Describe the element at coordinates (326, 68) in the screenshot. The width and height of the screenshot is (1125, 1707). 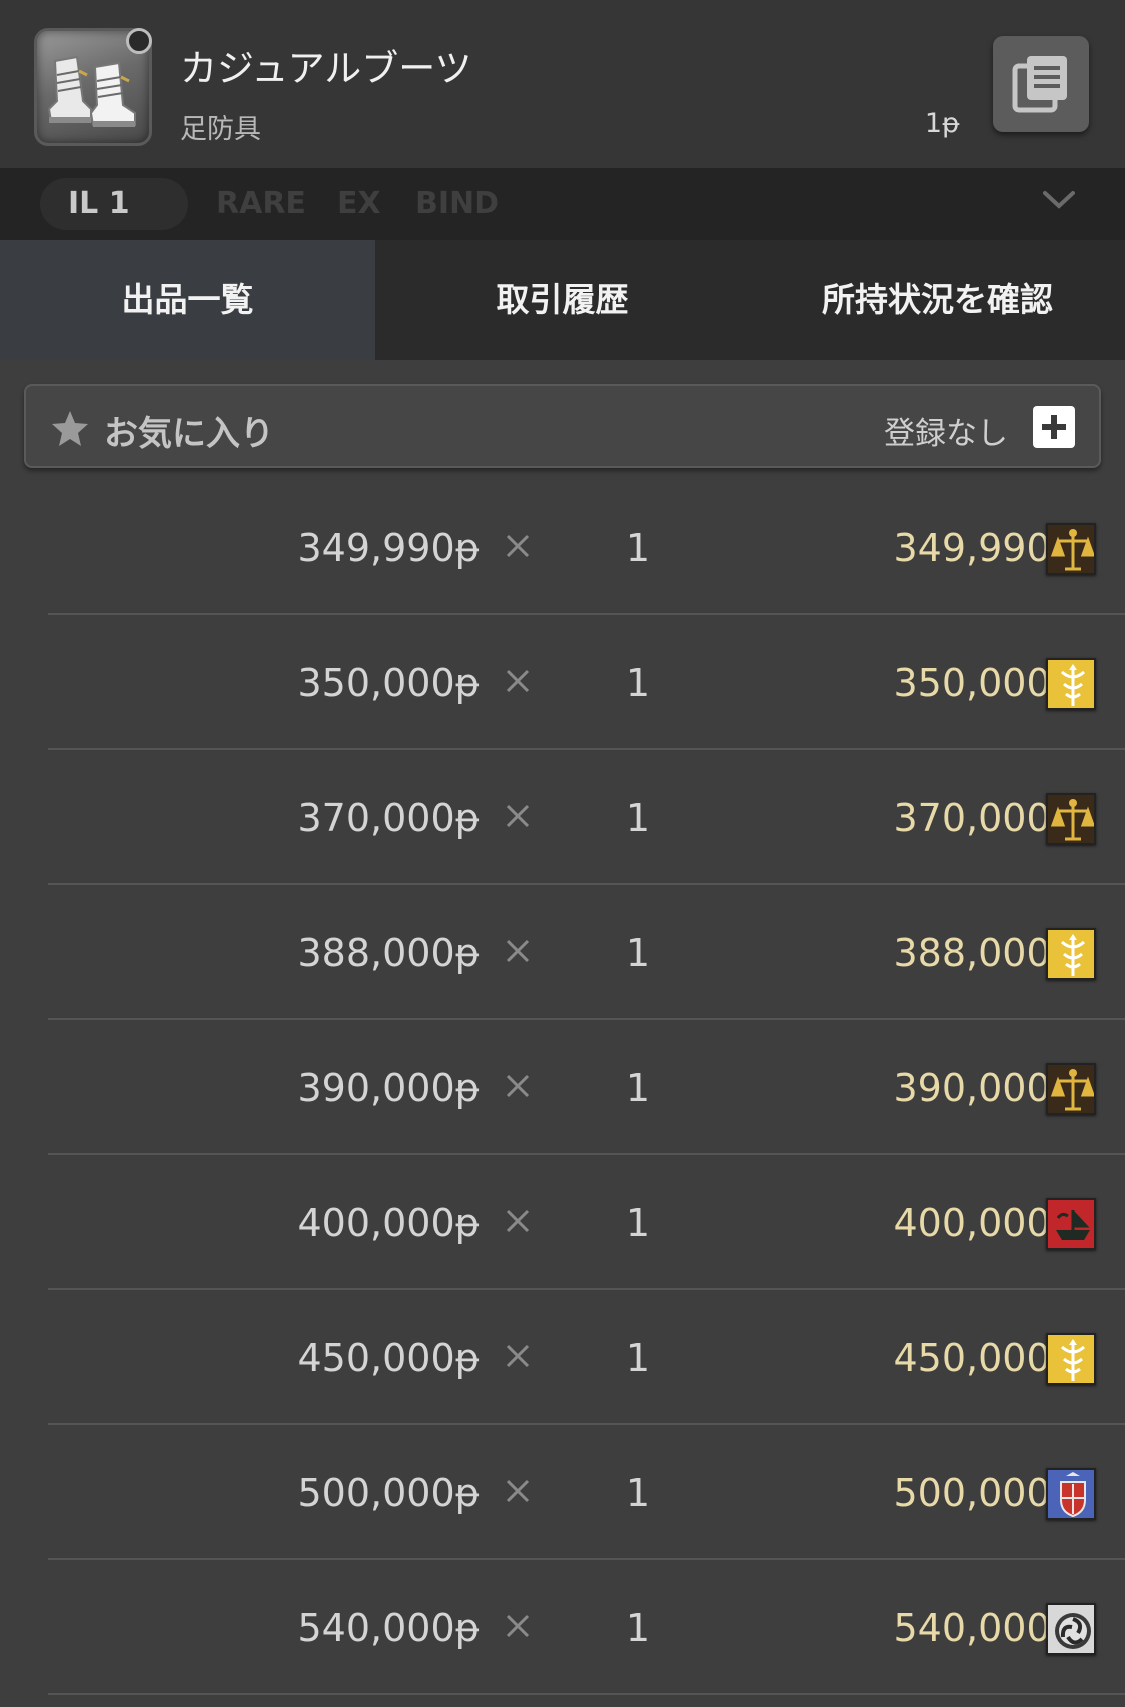
I see `item-name: カジュアルブーツ` at that location.